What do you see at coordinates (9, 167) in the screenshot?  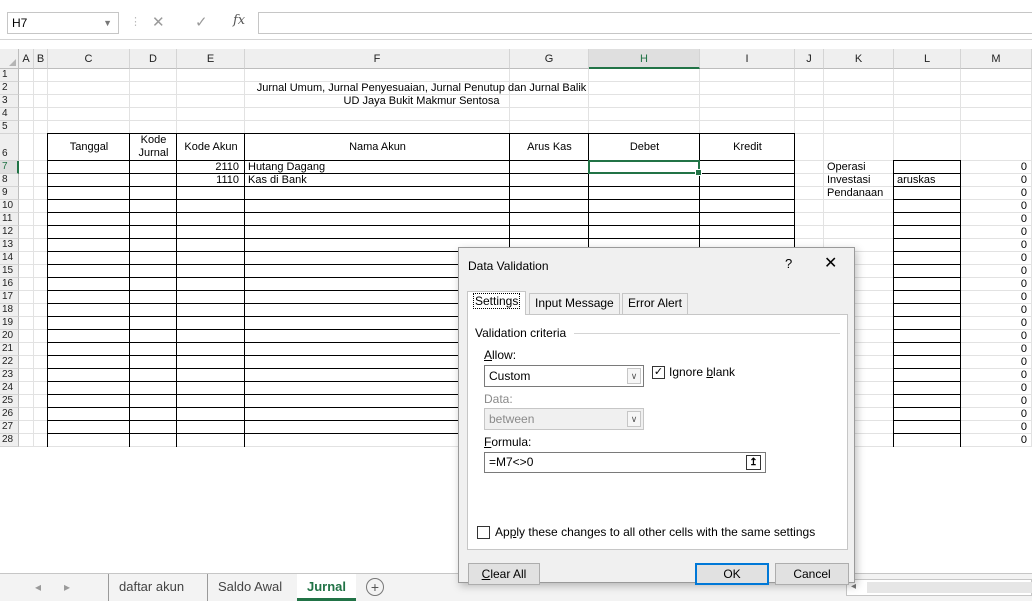 I see `row-header-7: 7` at bounding box center [9, 167].